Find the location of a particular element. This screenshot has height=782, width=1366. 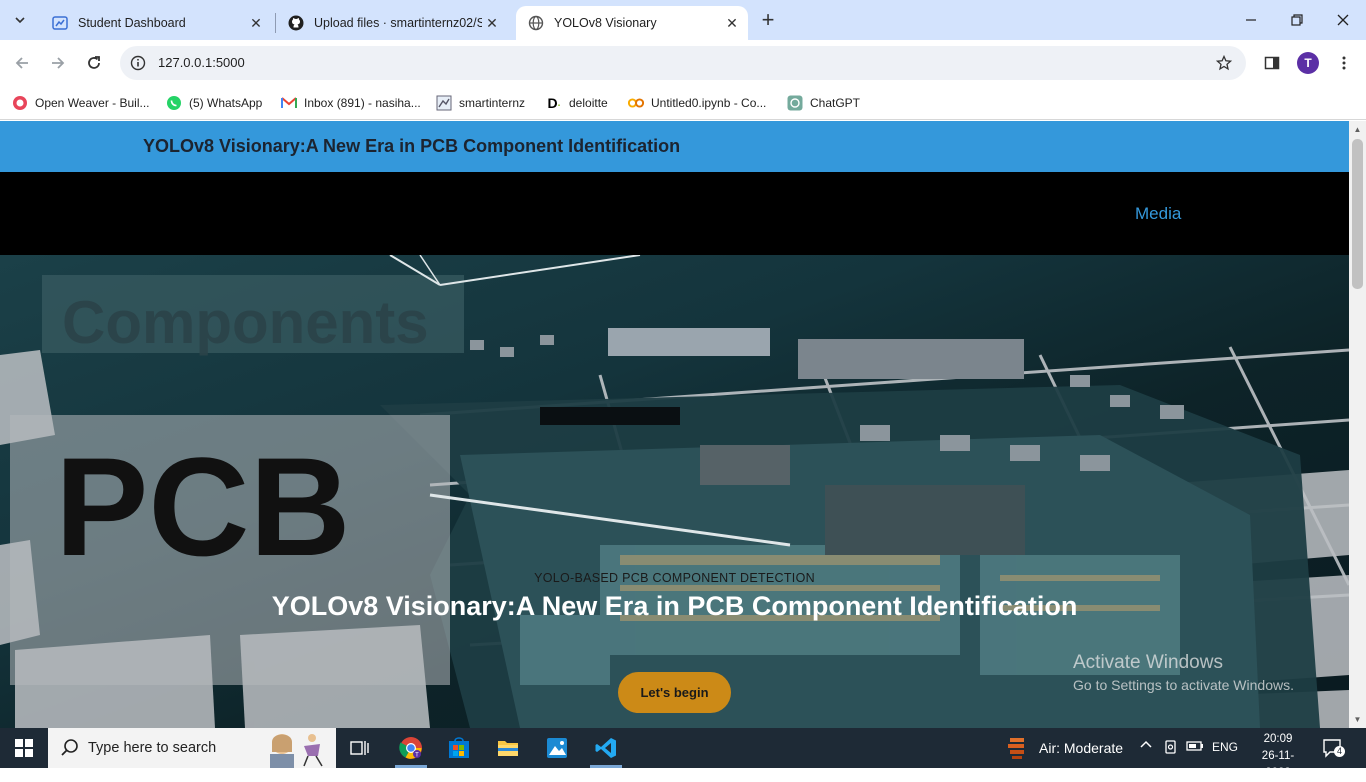

profile-avatar: T is located at coordinates (1308, 63).